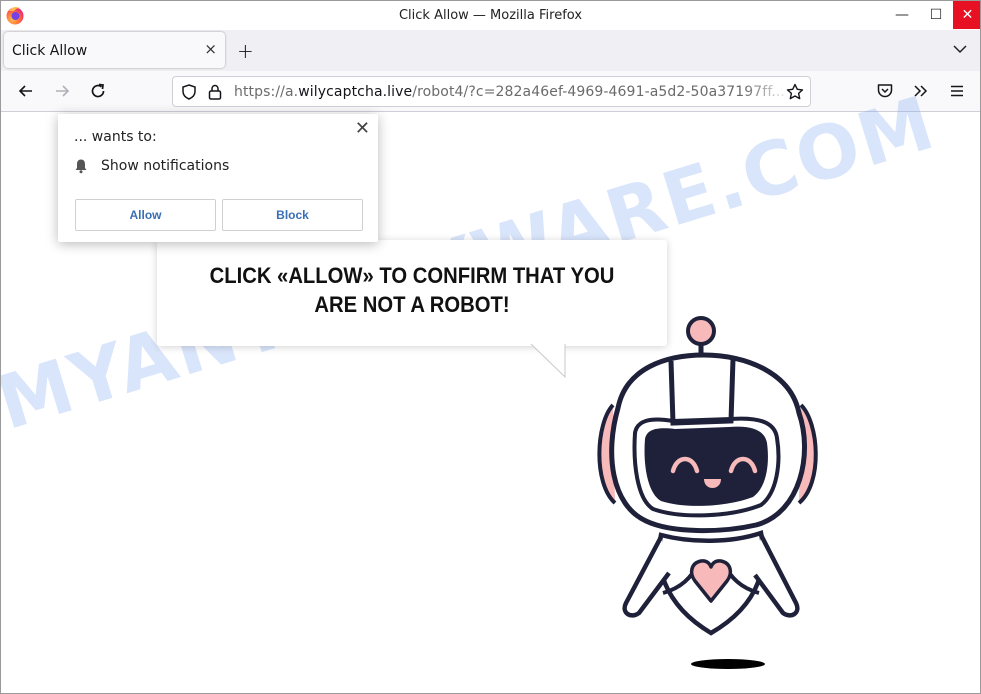 The height and width of the screenshot is (694, 981). Describe the element at coordinates (795, 92) in the screenshot. I see `bookmark-star-icon` at that location.